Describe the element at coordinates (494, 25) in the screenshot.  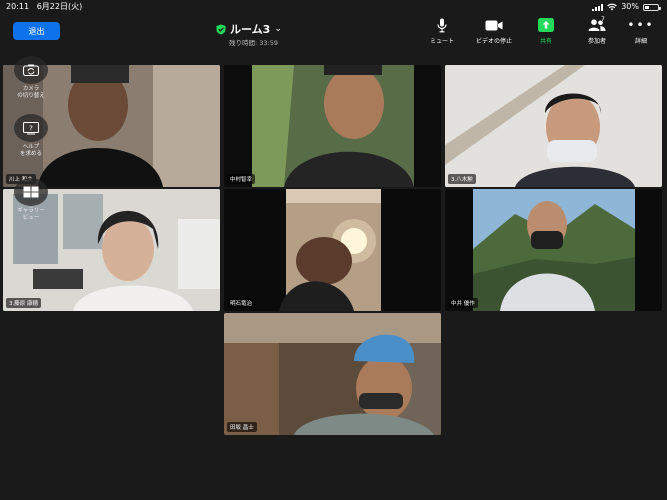
I see `video-camera-icon` at that location.